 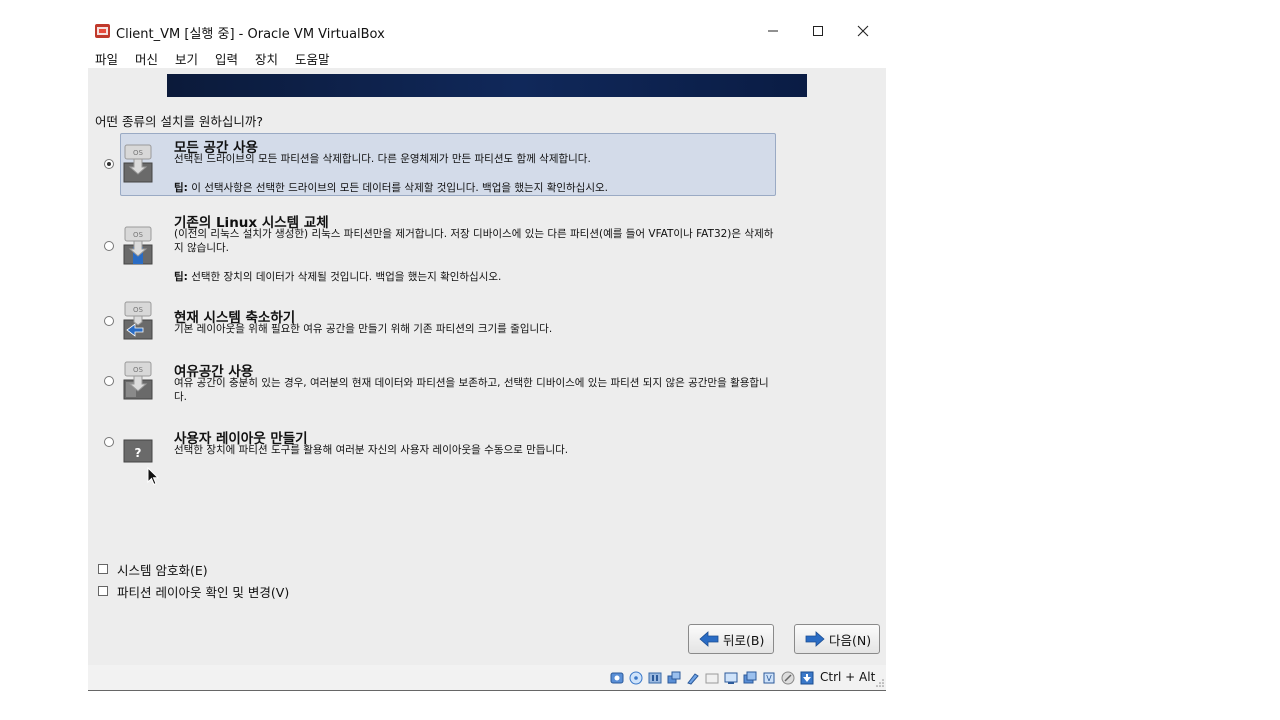 What do you see at coordinates (138, 320) in the screenshot?
I see `disk-shrink-icon: OS` at bounding box center [138, 320].